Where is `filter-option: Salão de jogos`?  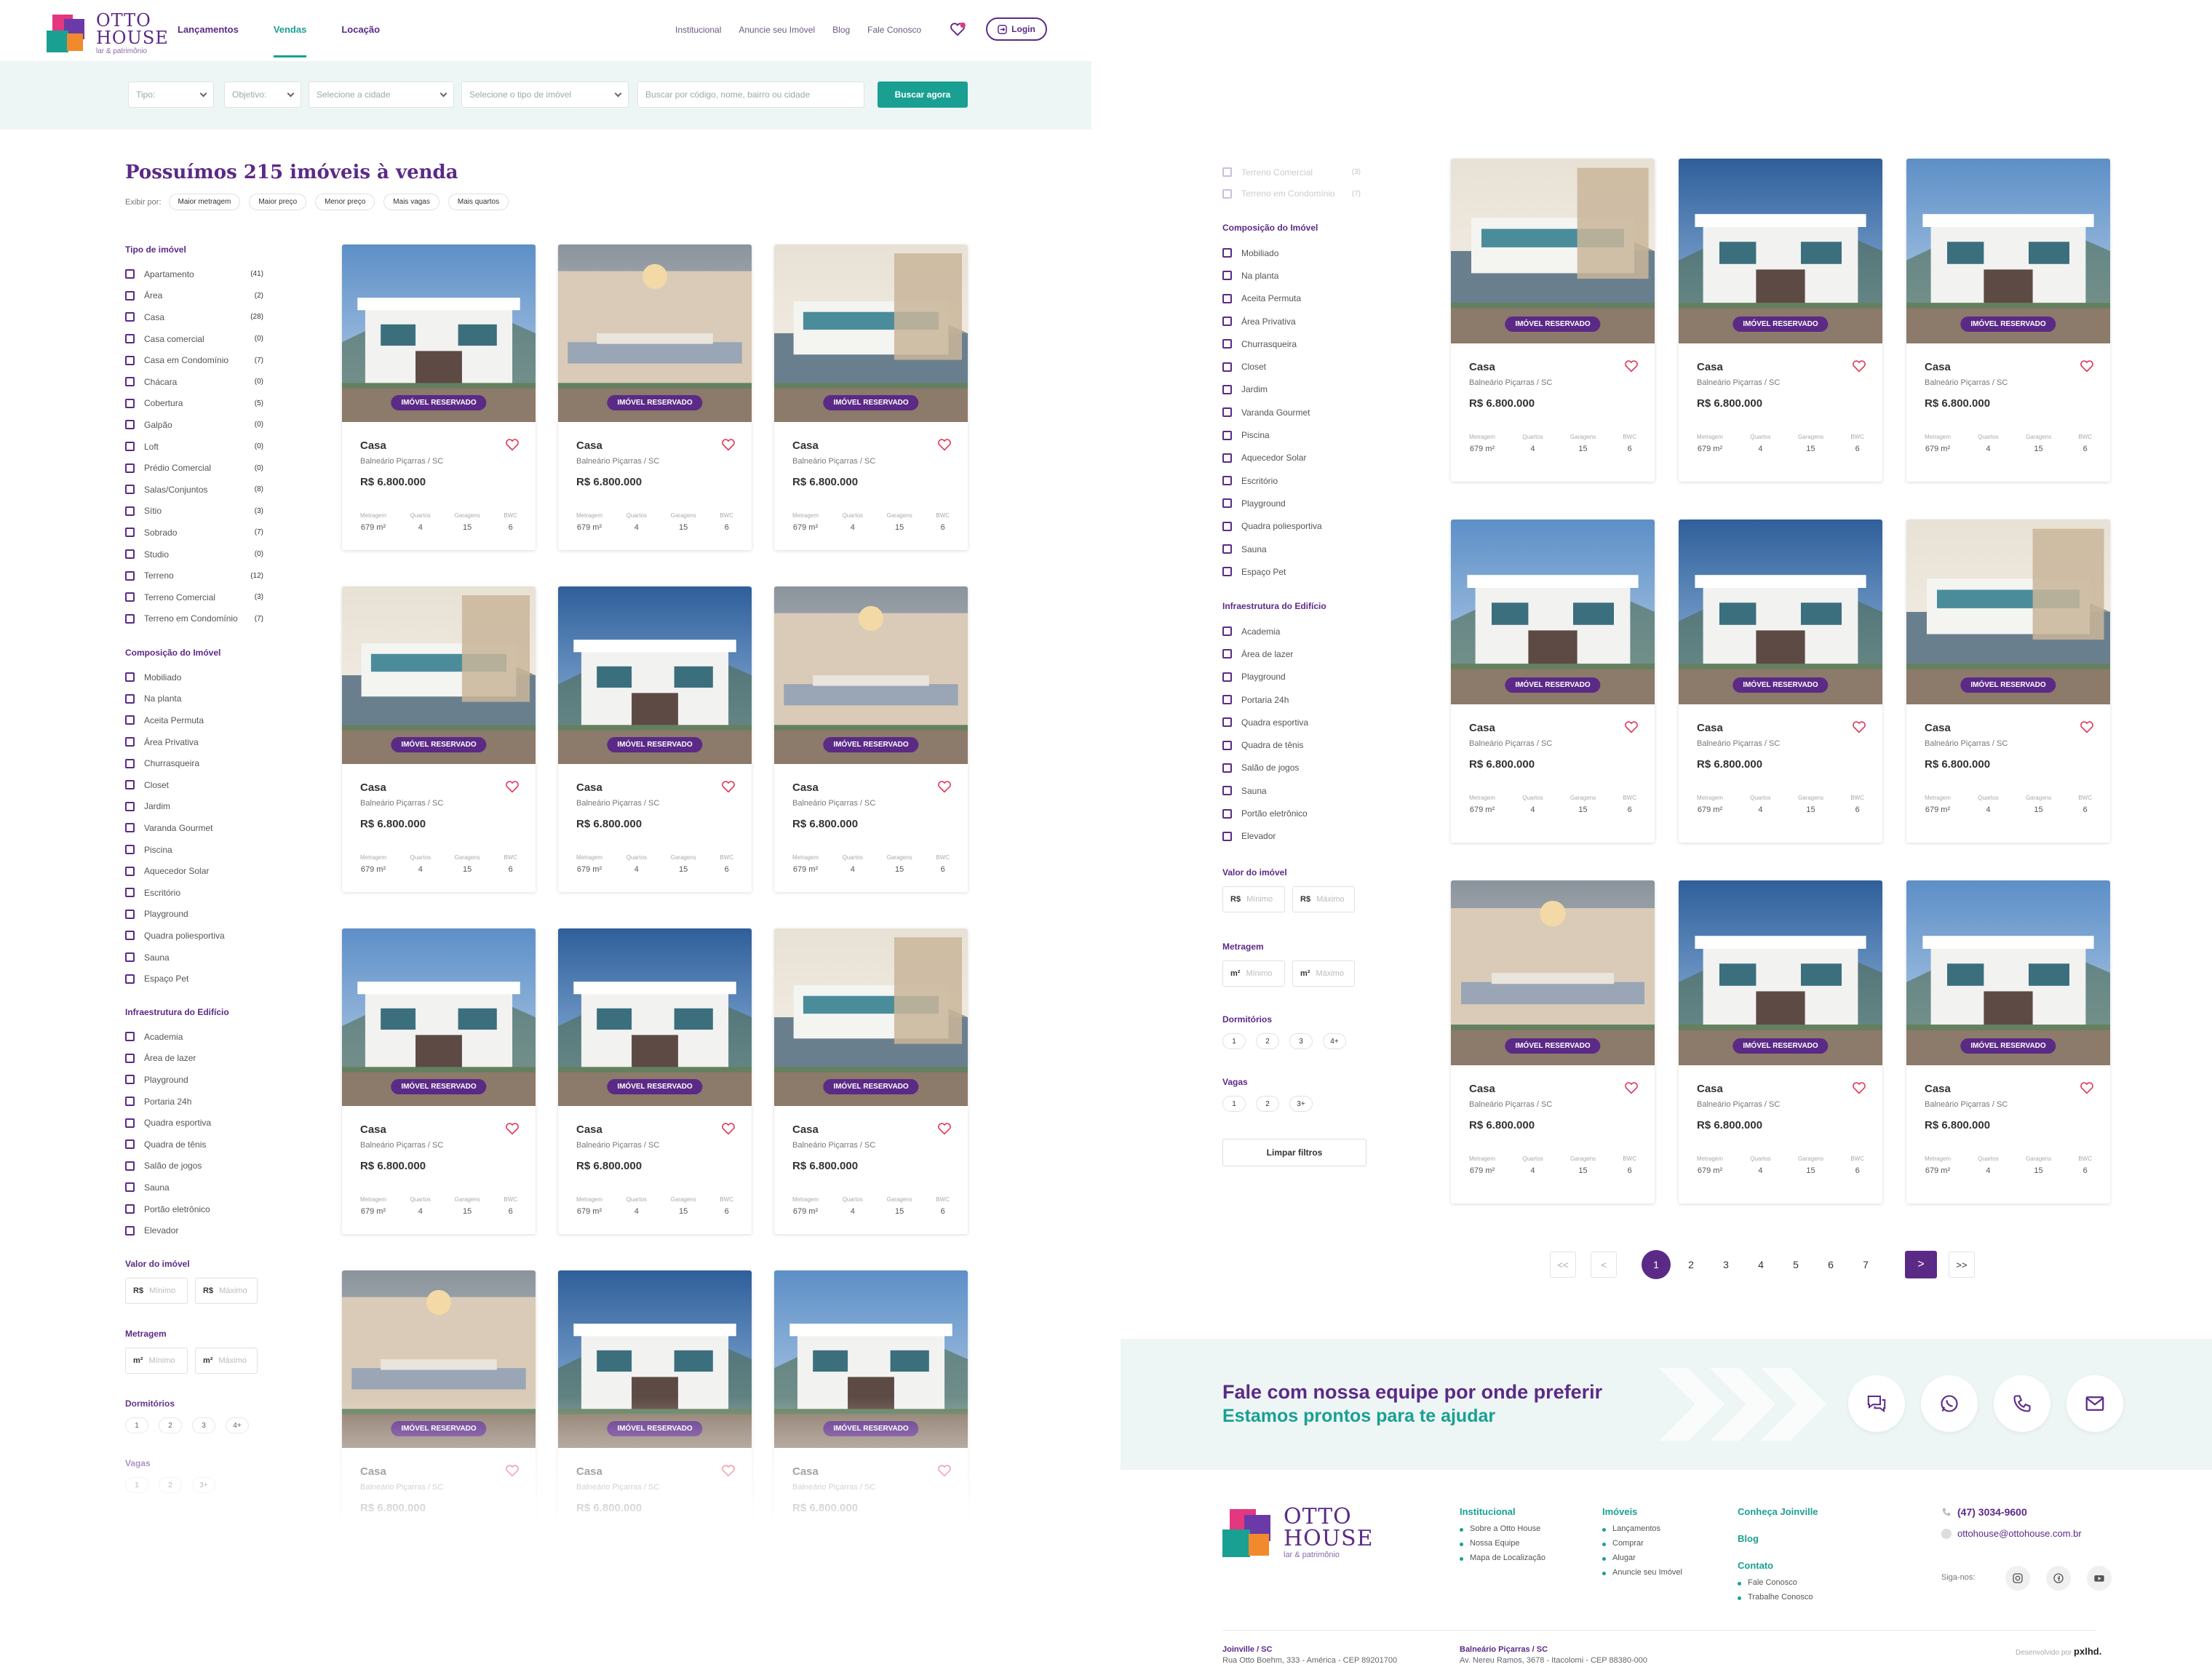
filter-option: Salão de jogos is located at coordinates (1291, 768).